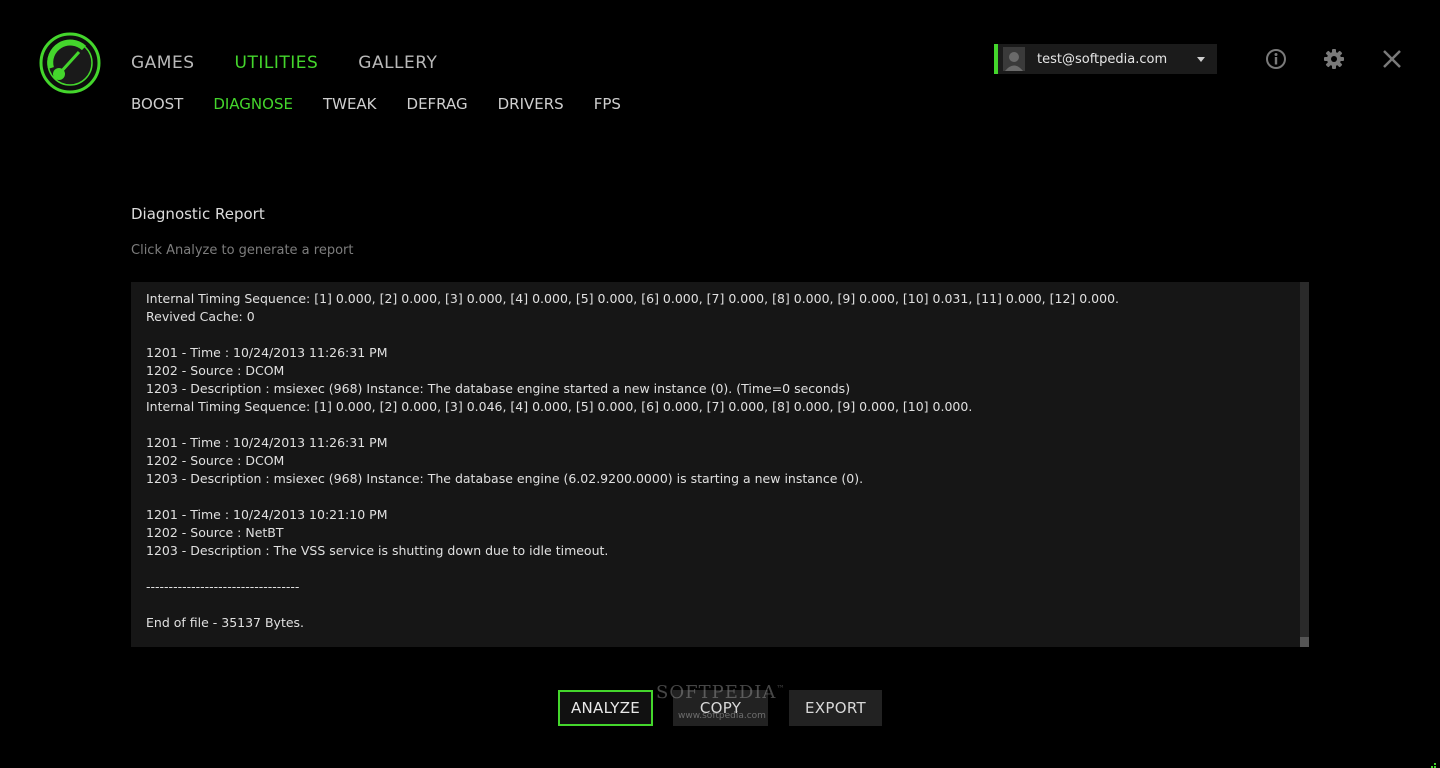 This screenshot has height=768, width=1440. Describe the element at coordinates (163, 63) in the screenshot. I see `nav-games: GAMES` at that location.